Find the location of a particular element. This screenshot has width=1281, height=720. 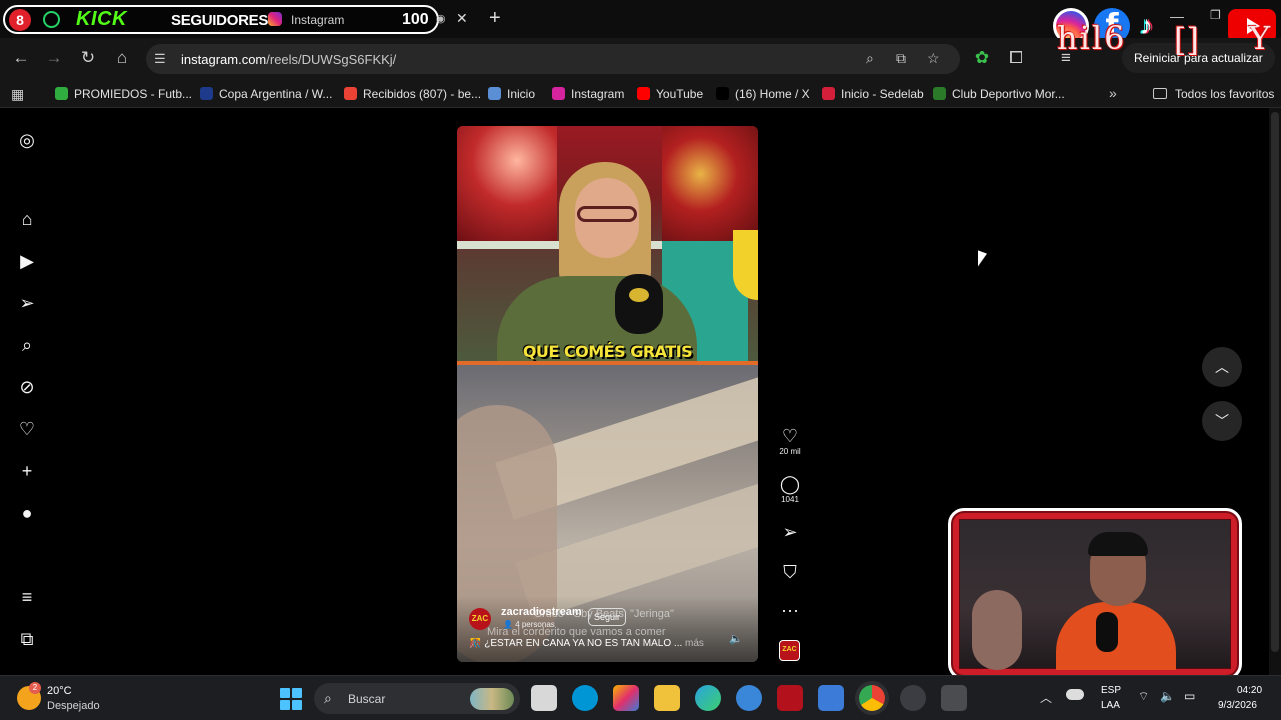

all-bookmarks-button: Todos los favoritos is located at coordinates (1213, 94).